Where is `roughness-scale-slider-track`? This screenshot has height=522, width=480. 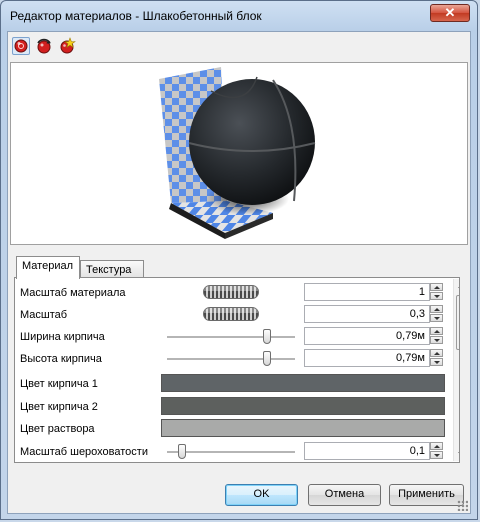
roughness-scale-slider-track is located at coordinates (231, 452).